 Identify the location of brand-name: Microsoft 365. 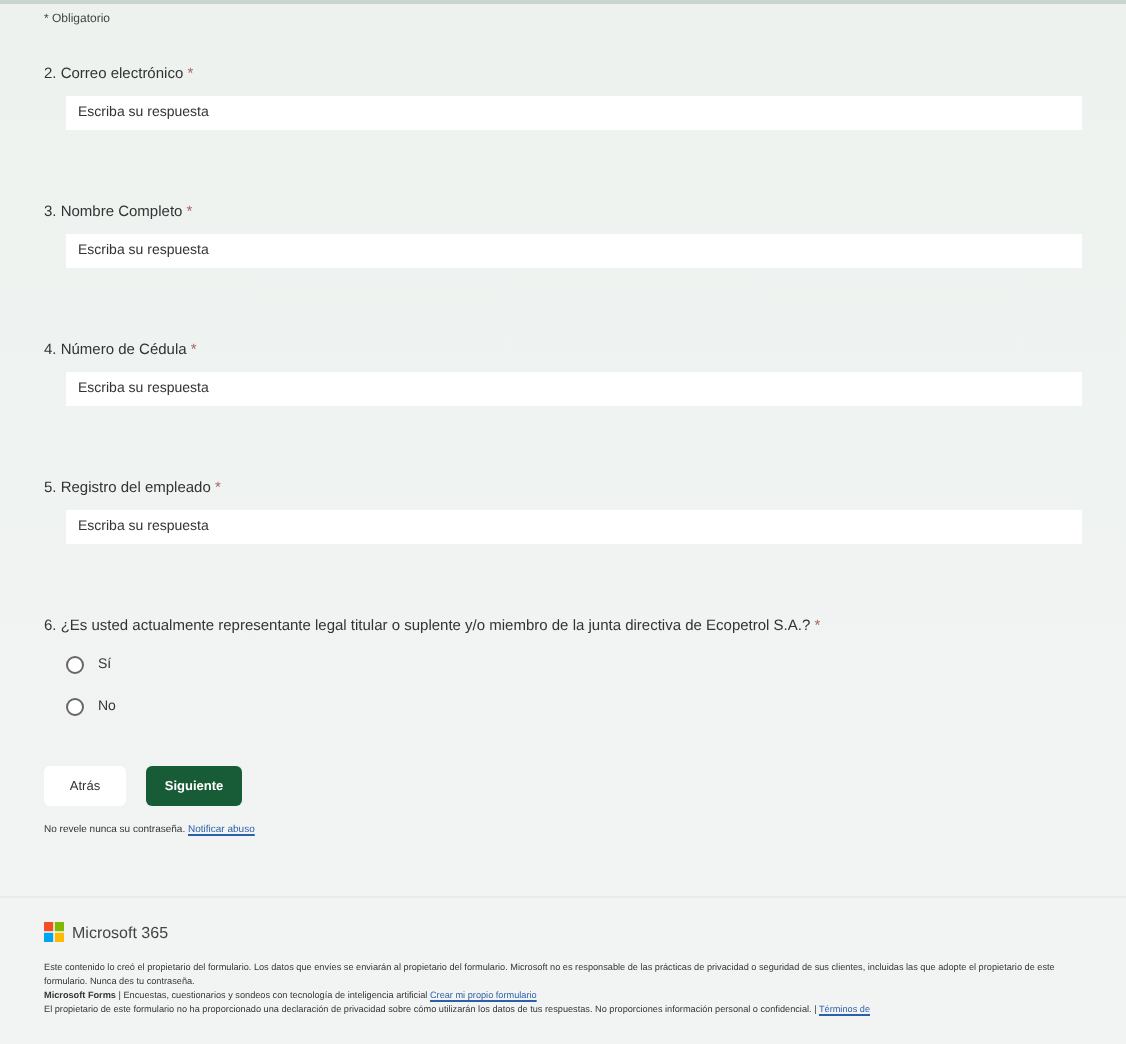
(120, 932).